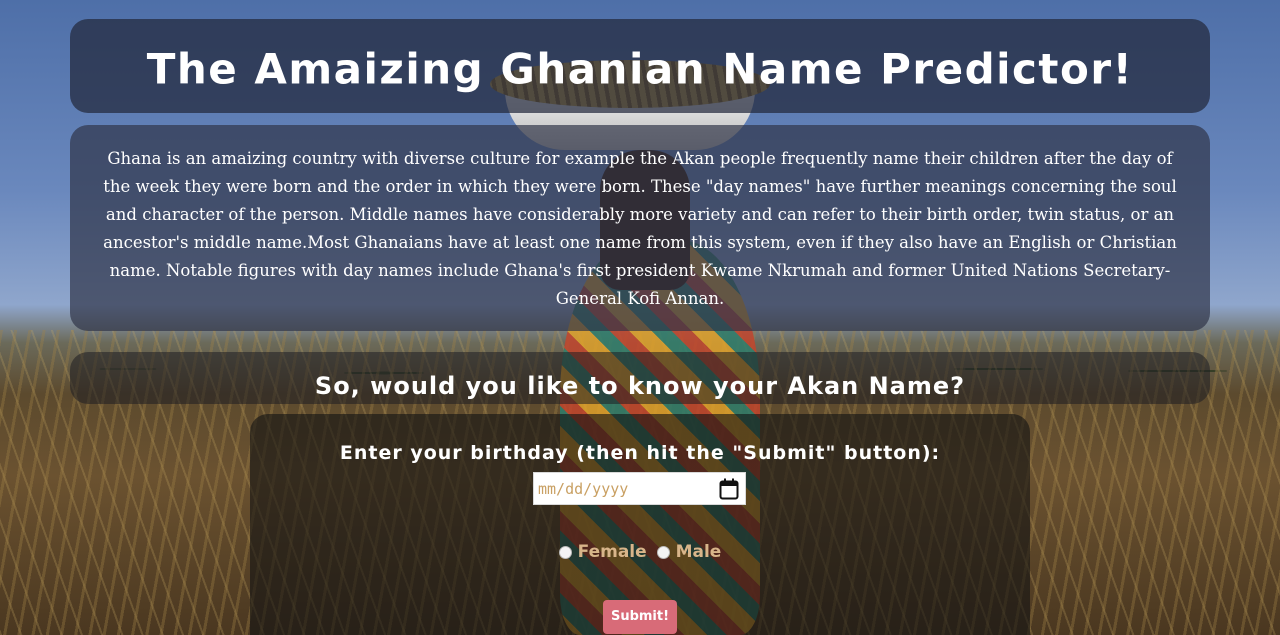 The width and height of the screenshot is (1280, 635). Describe the element at coordinates (565, 552) in the screenshot. I see `female-radio-button` at that location.